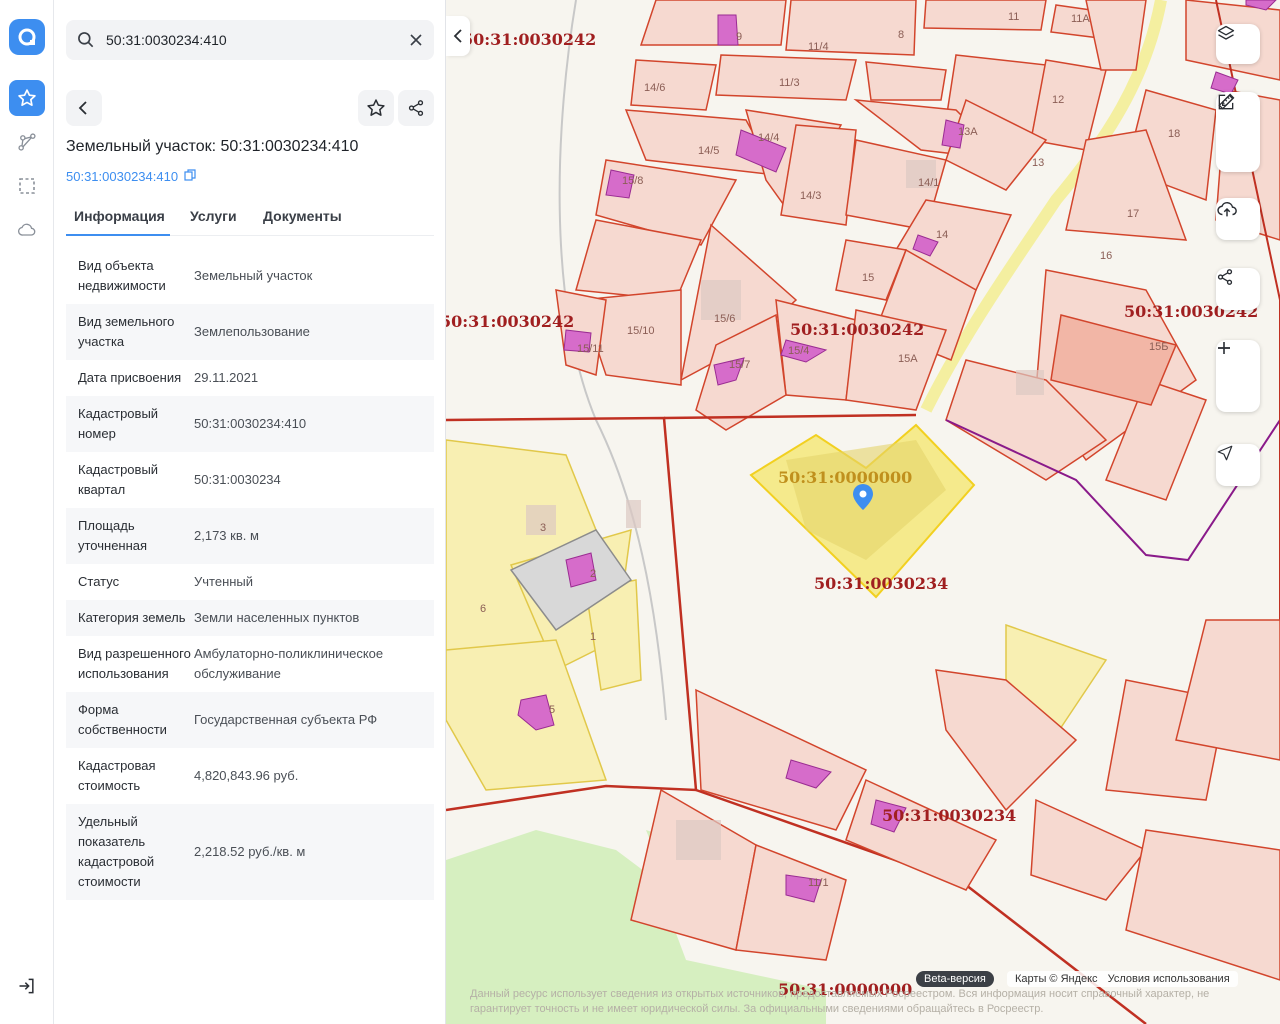 The width and height of the screenshot is (1280, 1024). What do you see at coordinates (416, 40) in the screenshot?
I see `clear-search-icon` at bounding box center [416, 40].